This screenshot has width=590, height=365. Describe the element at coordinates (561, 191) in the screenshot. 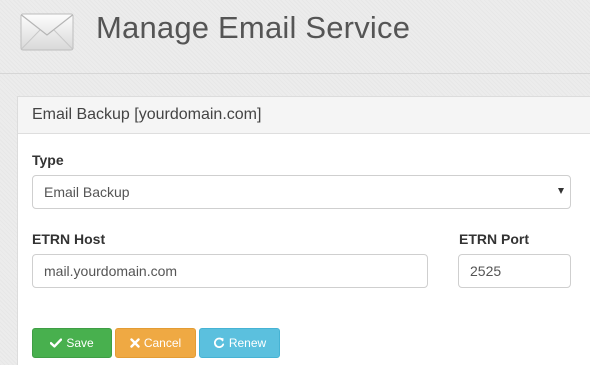

I see `chevron-down-icon` at that location.